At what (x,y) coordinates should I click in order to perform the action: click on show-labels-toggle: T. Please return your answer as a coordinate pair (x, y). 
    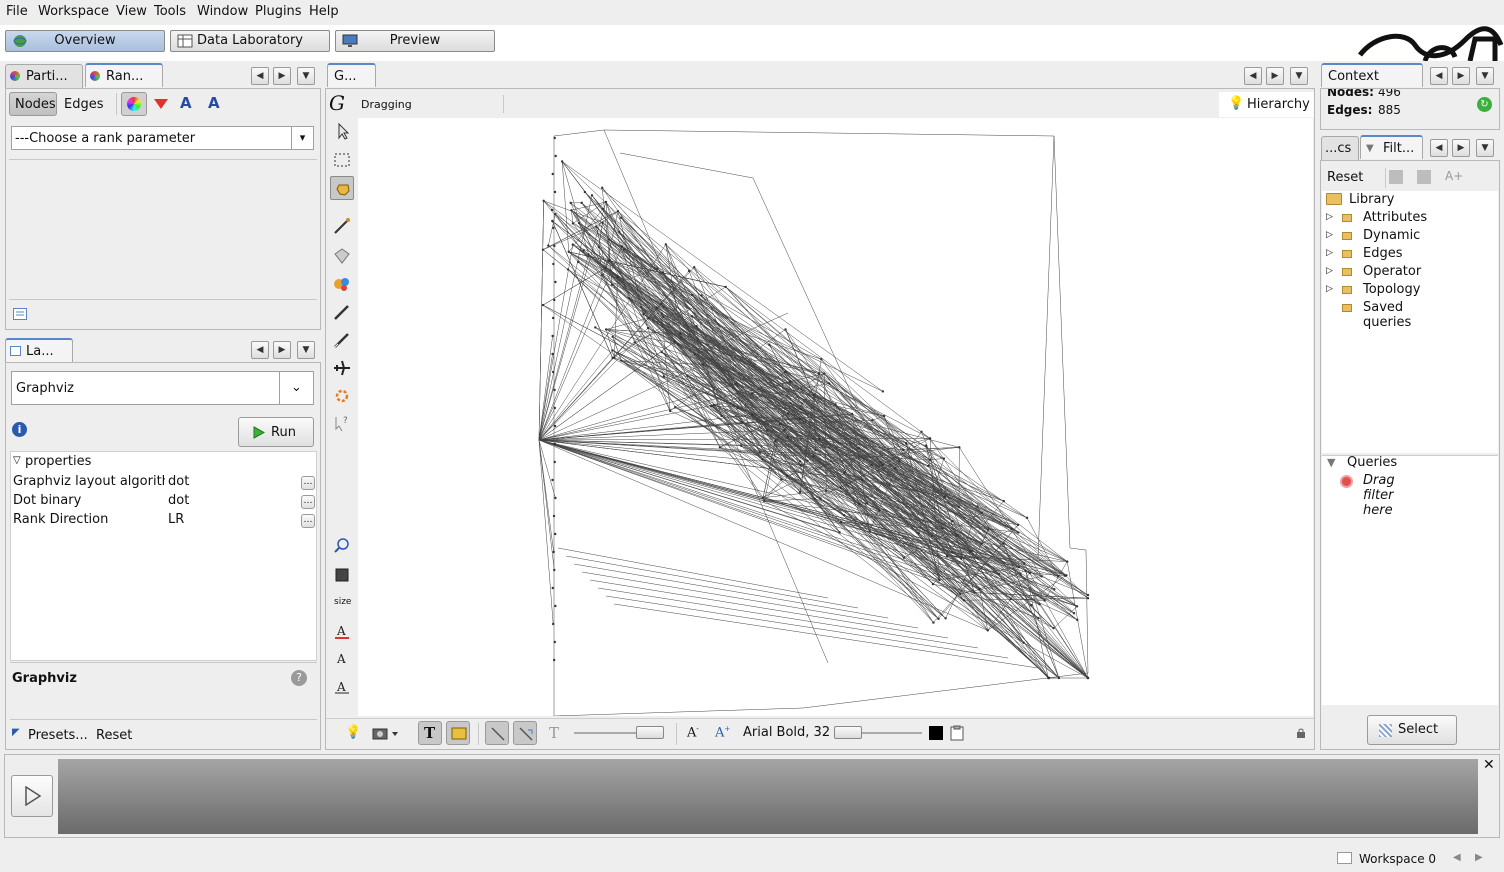
    Looking at the image, I should click on (430, 733).